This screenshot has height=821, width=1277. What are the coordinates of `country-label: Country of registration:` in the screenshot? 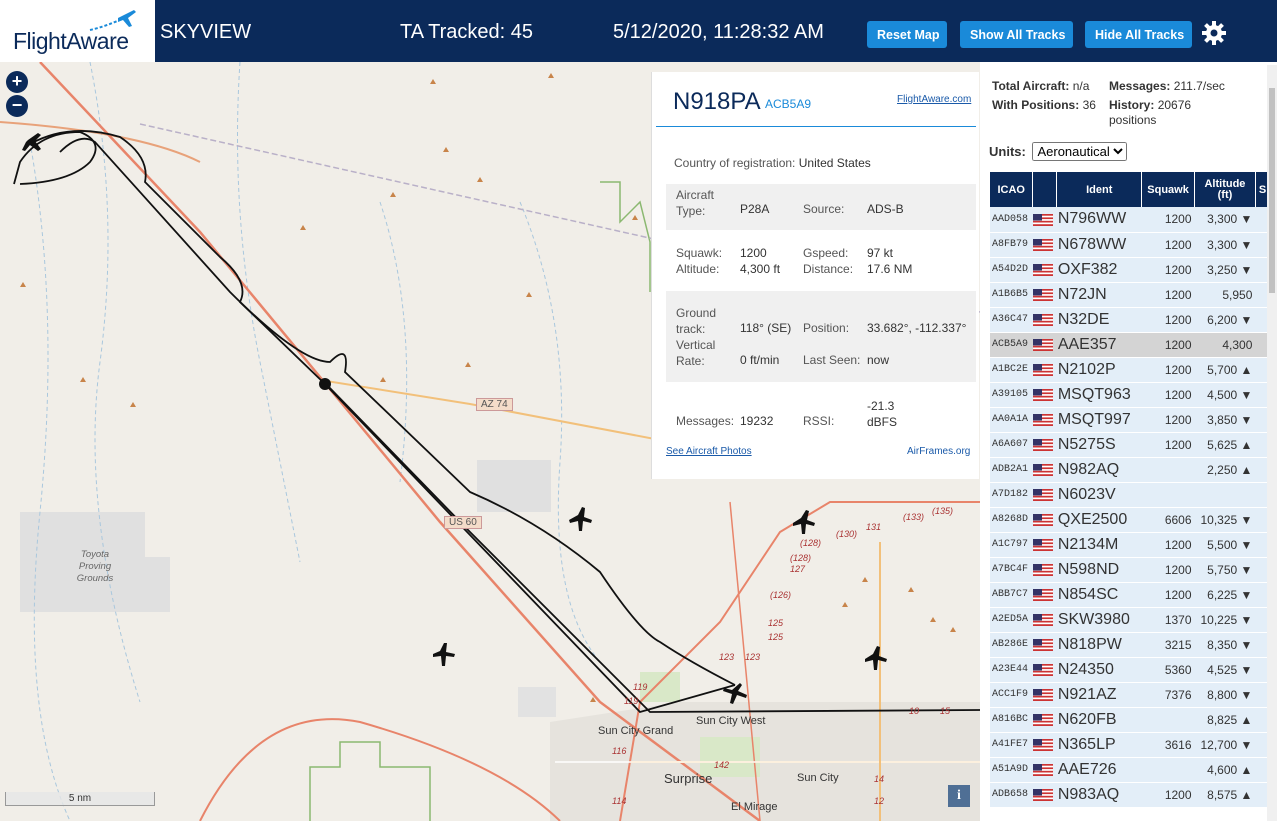 It's located at (735, 163).